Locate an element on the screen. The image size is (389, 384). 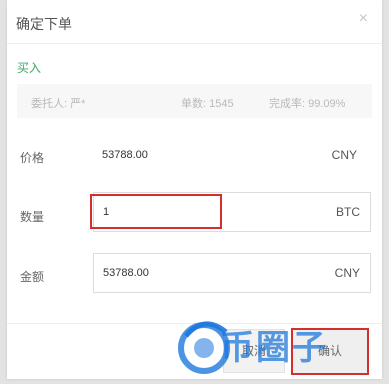
order-side-label: 买入 is located at coordinates (29, 68).